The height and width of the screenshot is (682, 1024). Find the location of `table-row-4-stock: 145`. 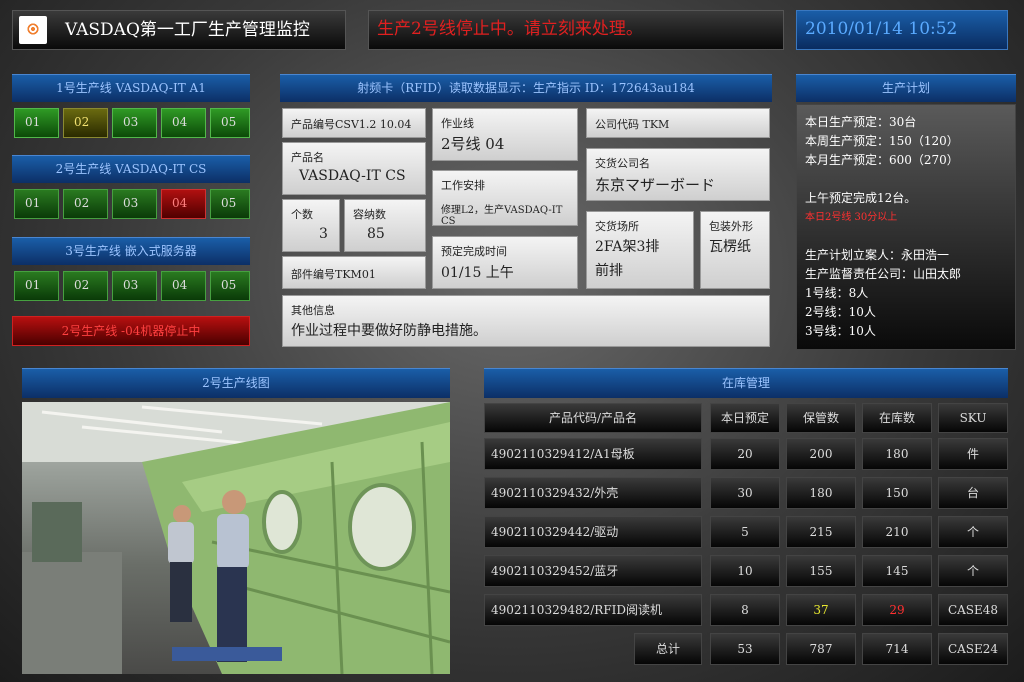

table-row-4-stock: 145 is located at coordinates (897, 571).